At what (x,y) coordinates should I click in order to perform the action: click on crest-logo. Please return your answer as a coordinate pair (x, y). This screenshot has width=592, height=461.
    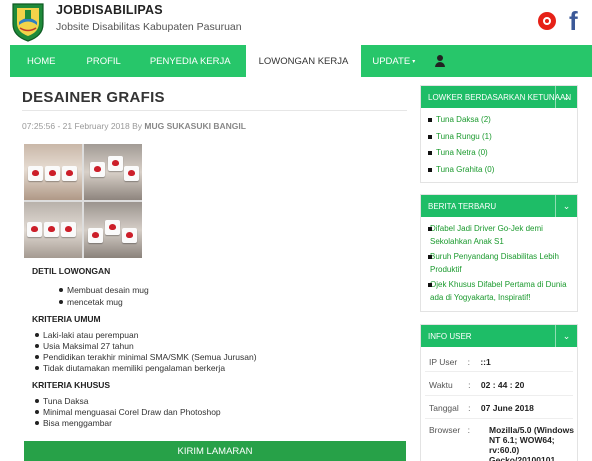
    Looking at the image, I should click on (28, 22).